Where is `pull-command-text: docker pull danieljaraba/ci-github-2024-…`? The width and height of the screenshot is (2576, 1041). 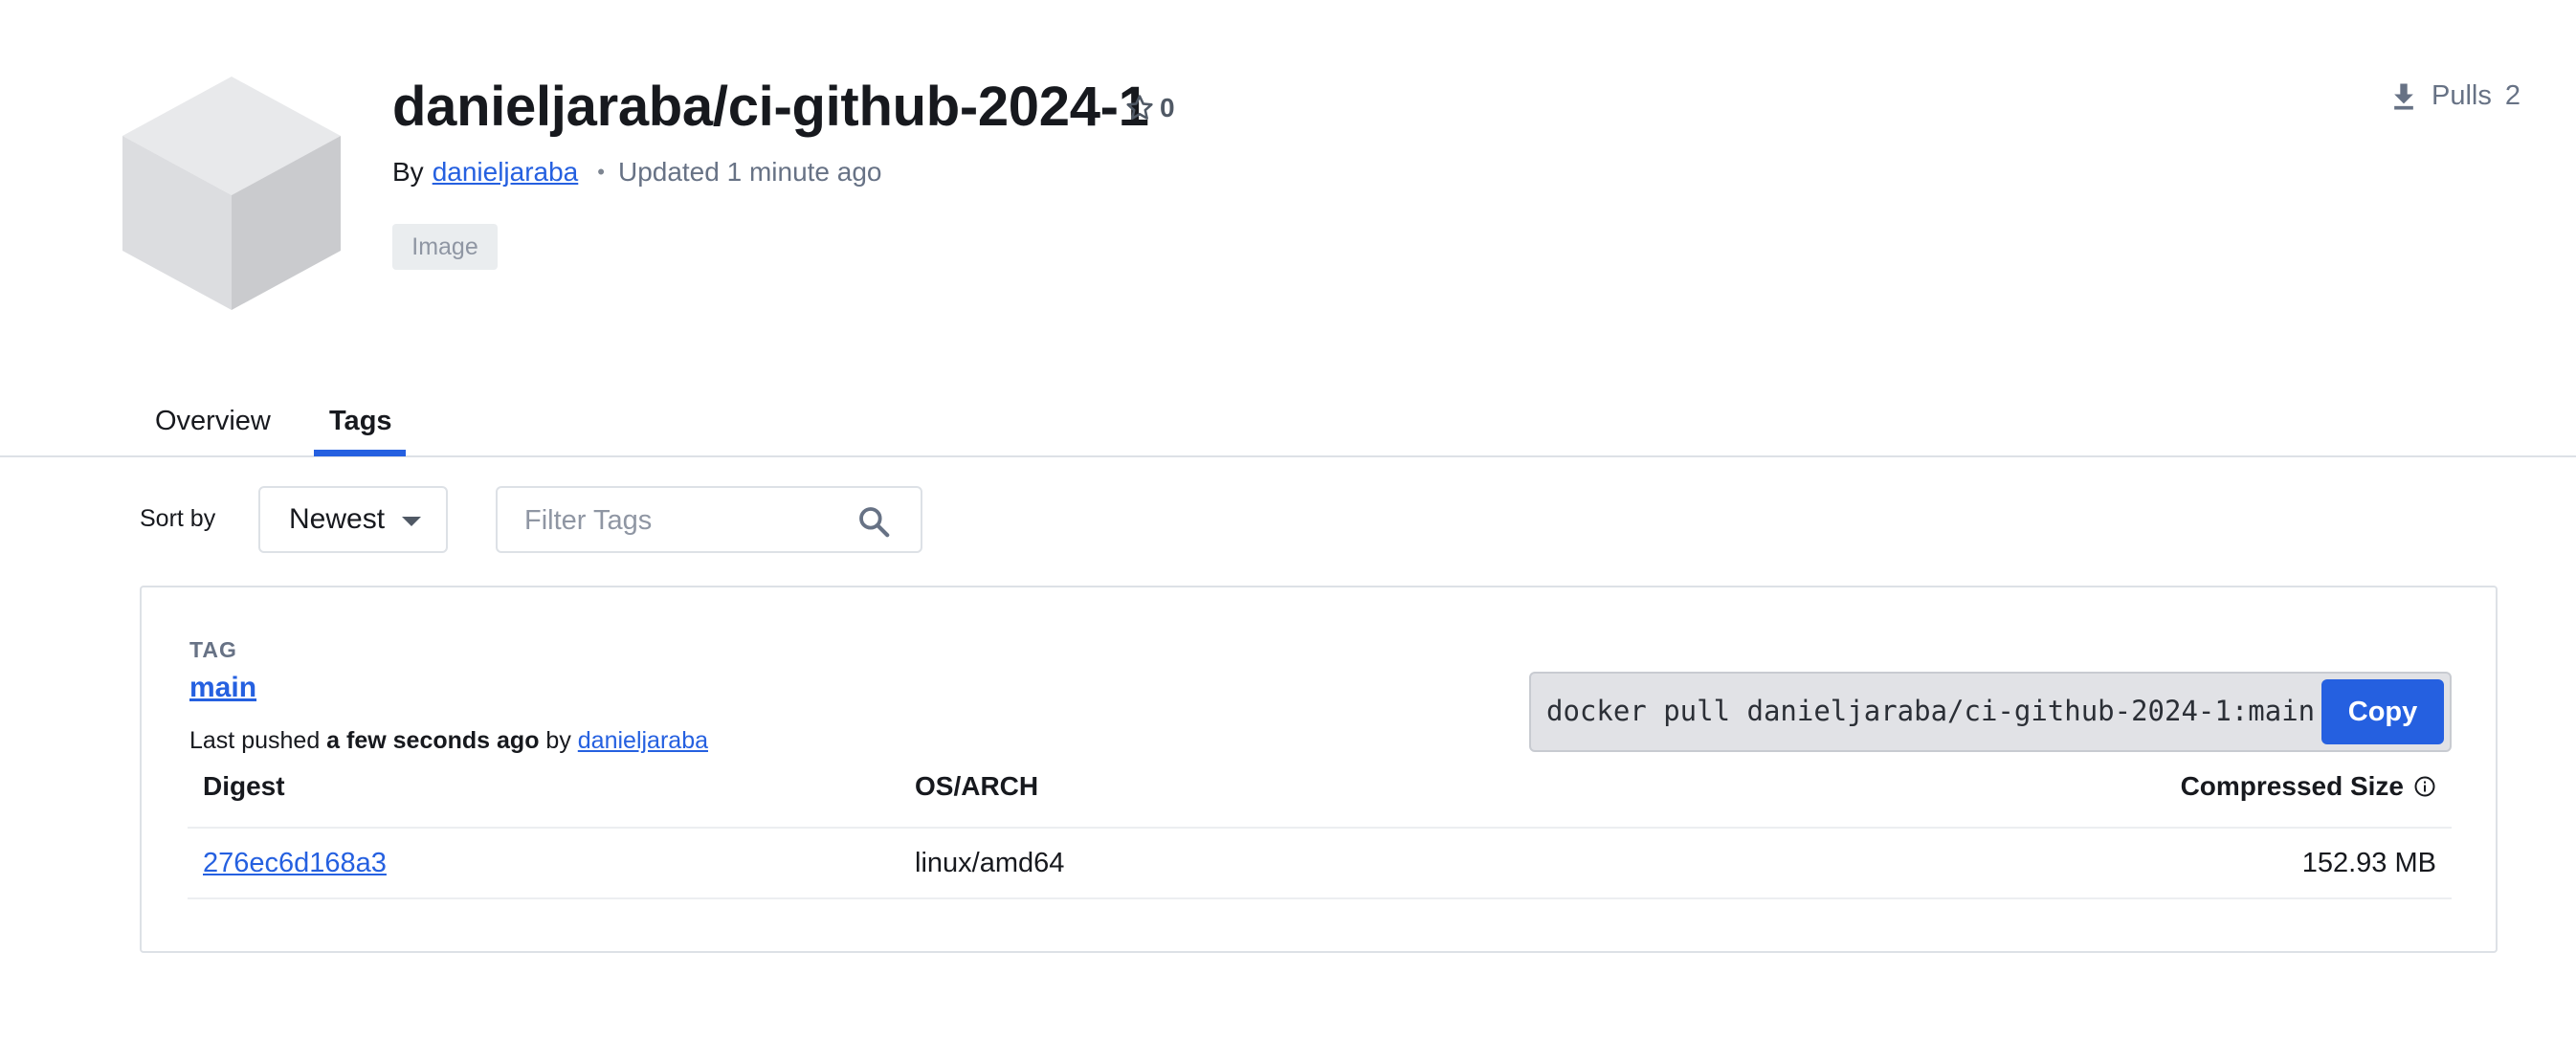 pull-command-text: docker pull danieljaraba/ci-github-2024-… is located at coordinates (1930, 711).